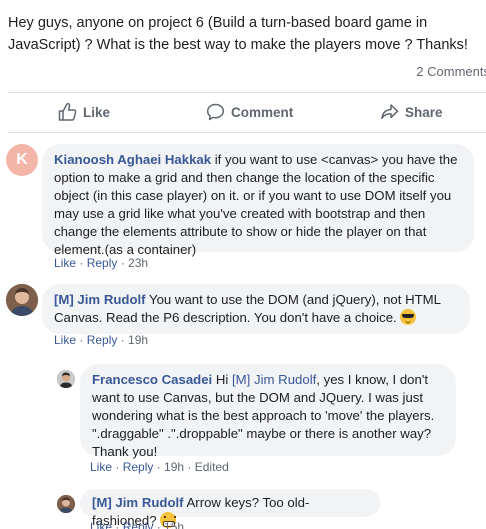 The height and width of the screenshot is (529, 486). I want to click on share-label: Share, so click(424, 112).